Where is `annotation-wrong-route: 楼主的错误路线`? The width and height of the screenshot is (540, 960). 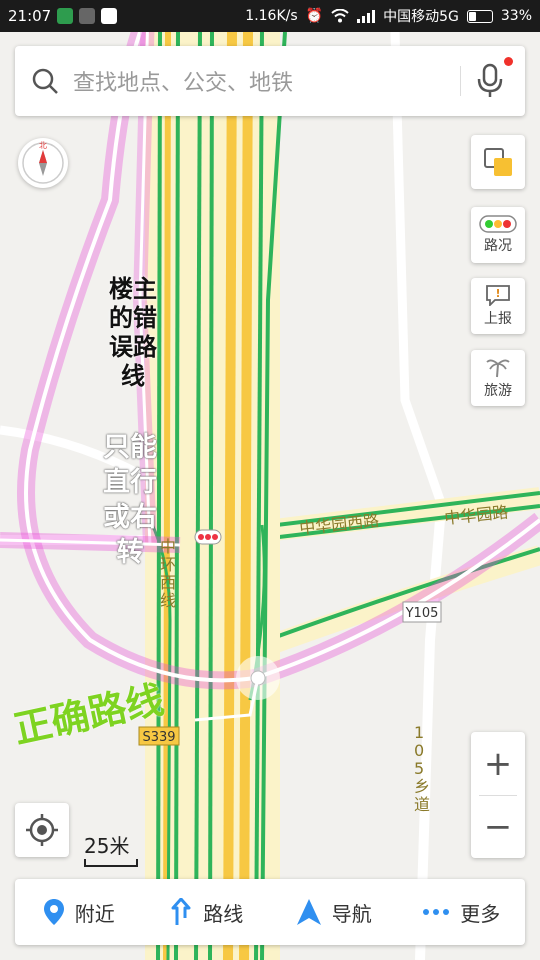 annotation-wrong-route: 楼主的错误路线 is located at coordinates (133, 332).